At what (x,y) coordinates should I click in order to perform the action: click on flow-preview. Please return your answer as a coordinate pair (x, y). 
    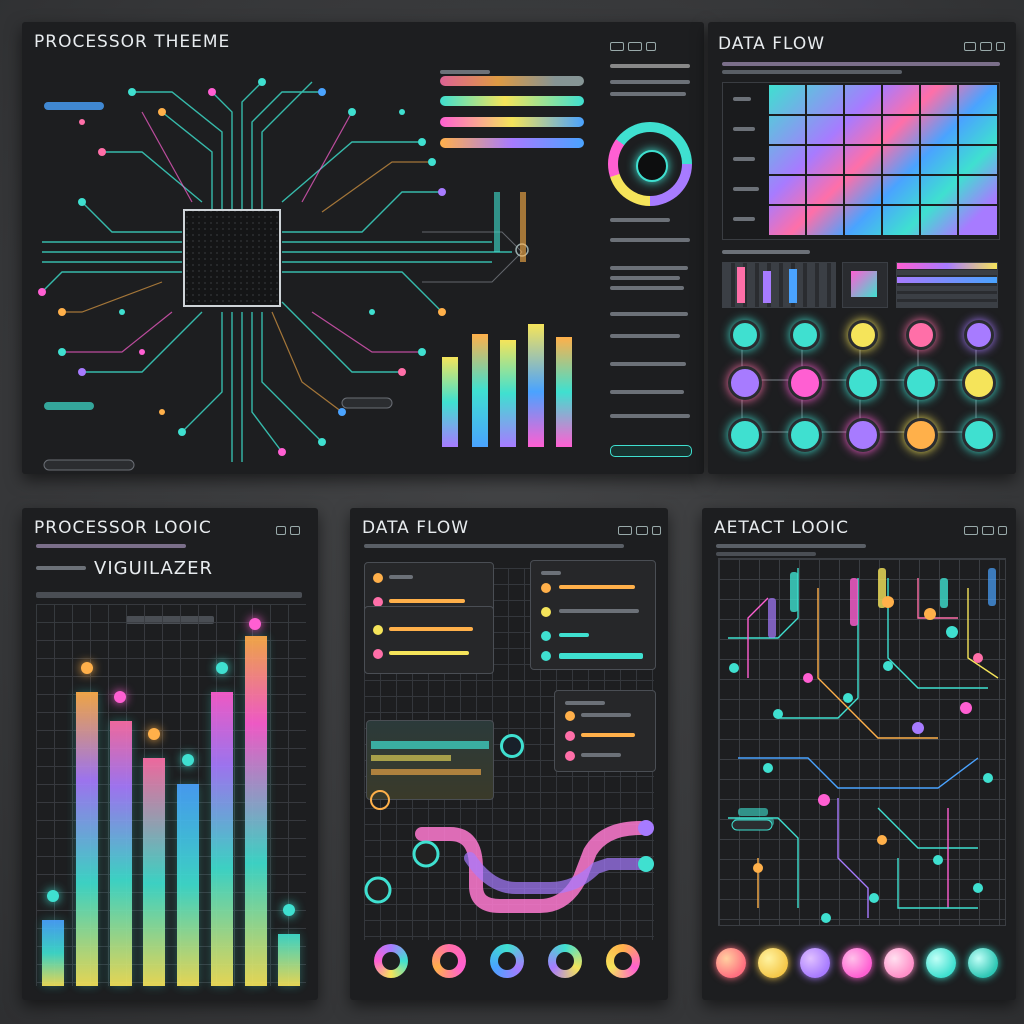
    Looking at the image, I should click on (430, 760).